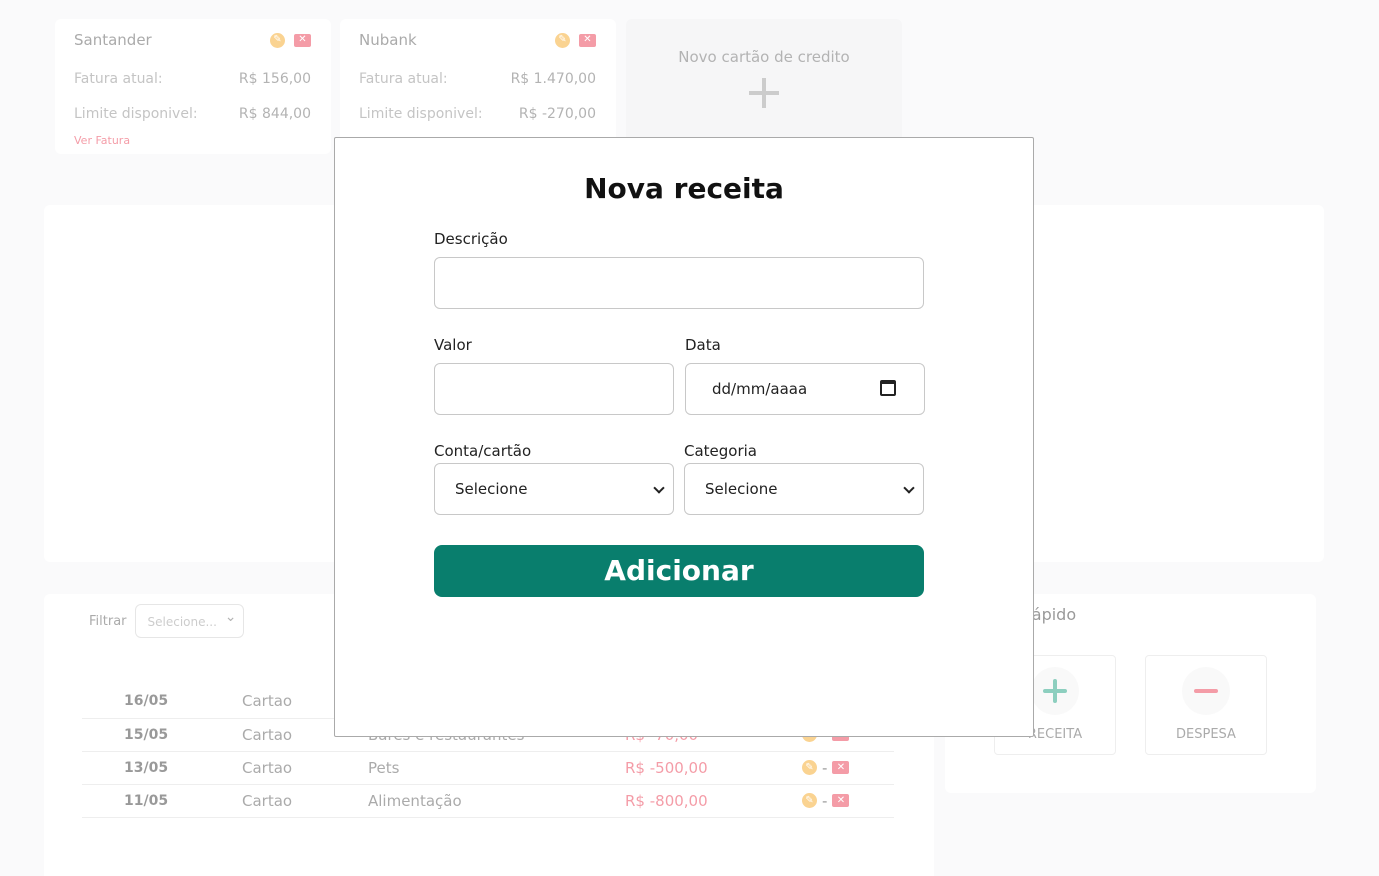  What do you see at coordinates (679, 571) in the screenshot?
I see `adicionar-button: Adicionar` at bounding box center [679, 571].